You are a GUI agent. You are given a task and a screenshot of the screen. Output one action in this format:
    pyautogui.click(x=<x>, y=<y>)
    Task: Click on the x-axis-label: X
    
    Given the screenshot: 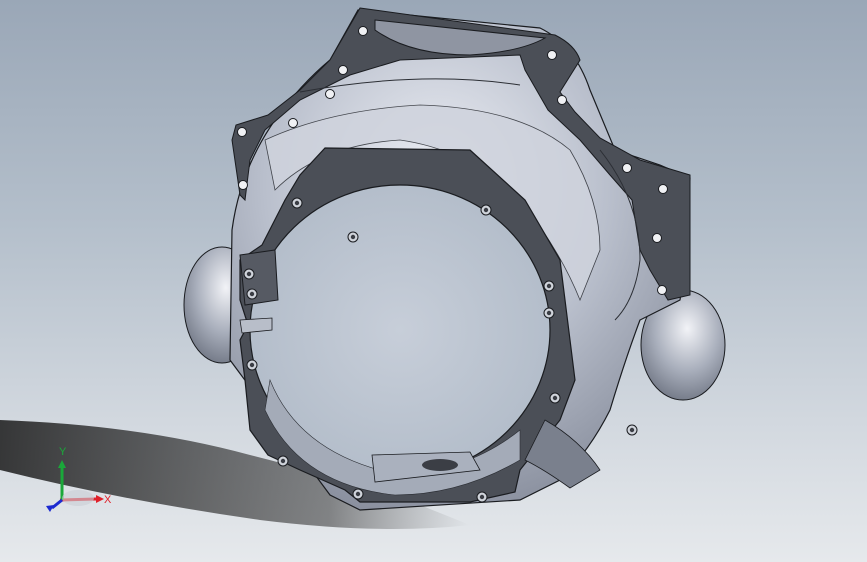 What is the action you would take?
    pyautogui.click(x=108, y=500)
    